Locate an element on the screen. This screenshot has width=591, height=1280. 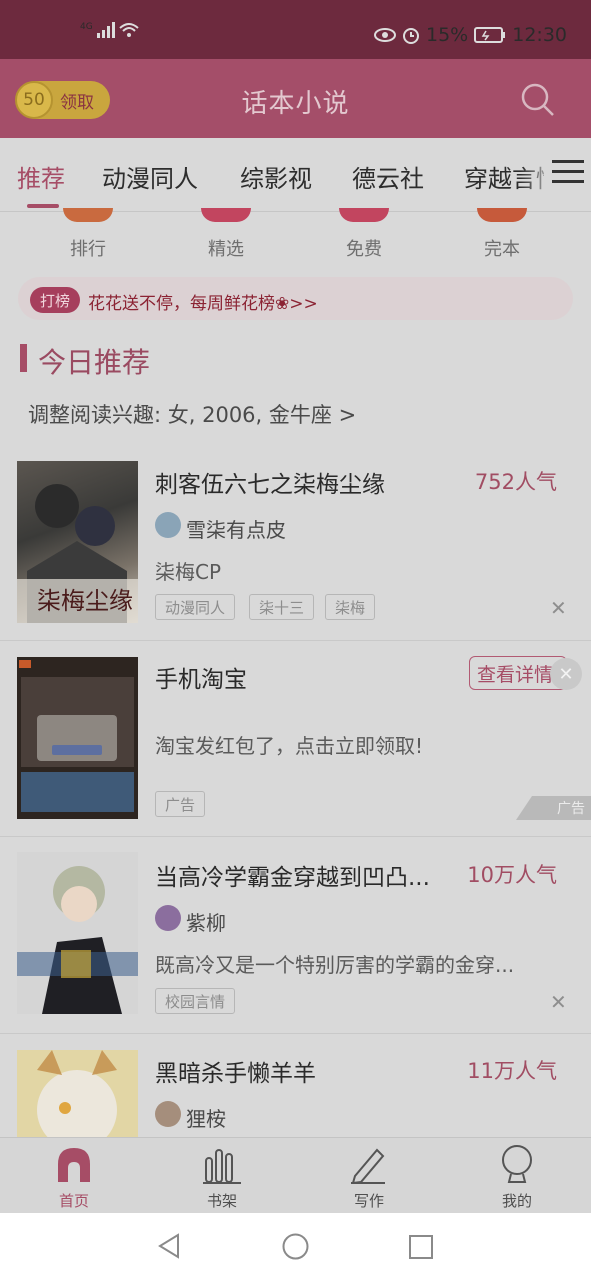
clock: 12:30 is located at coordinates (539, 35).